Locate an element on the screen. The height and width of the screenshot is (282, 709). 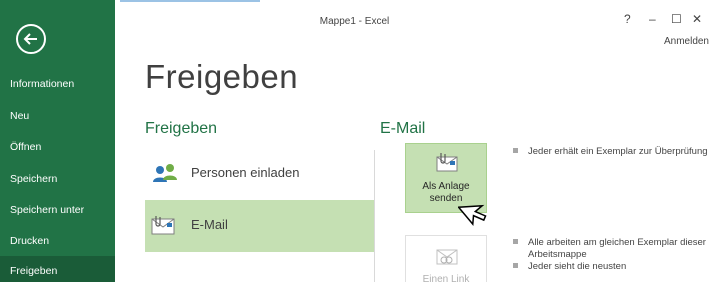
maximize-button: ☐ is located at coordinates (676, 19).